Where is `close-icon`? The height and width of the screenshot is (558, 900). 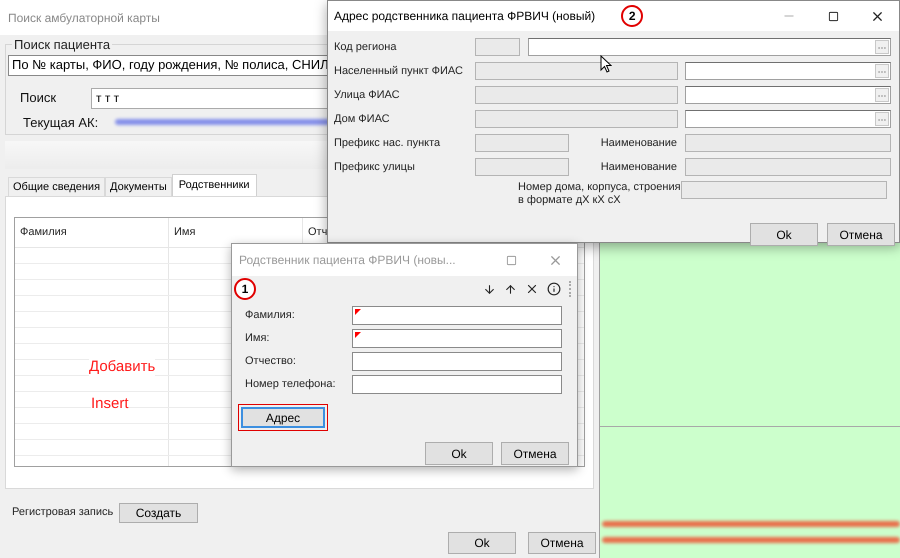 close-icon is located at coordinates (532, 289).